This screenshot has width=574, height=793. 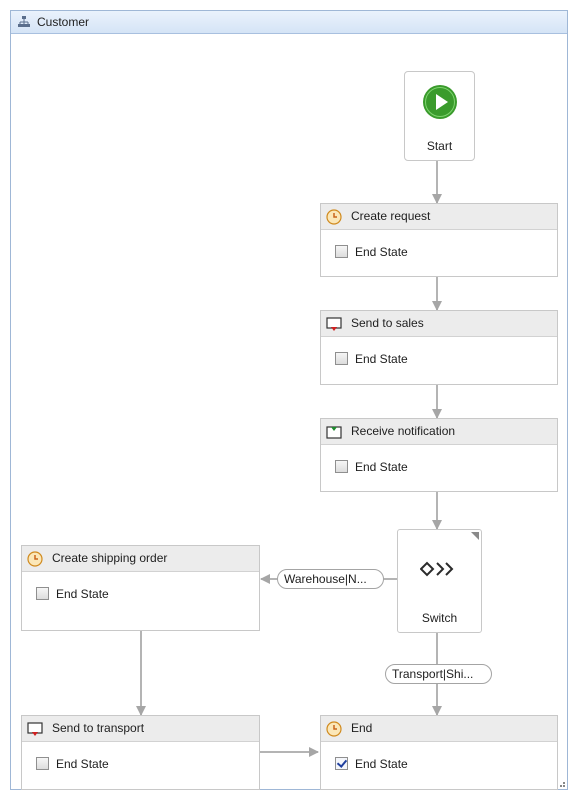 What do you see at coordinates (439, 752) in the screenshot?
I see `state-end: End End State` at bounding box center [439, 752].